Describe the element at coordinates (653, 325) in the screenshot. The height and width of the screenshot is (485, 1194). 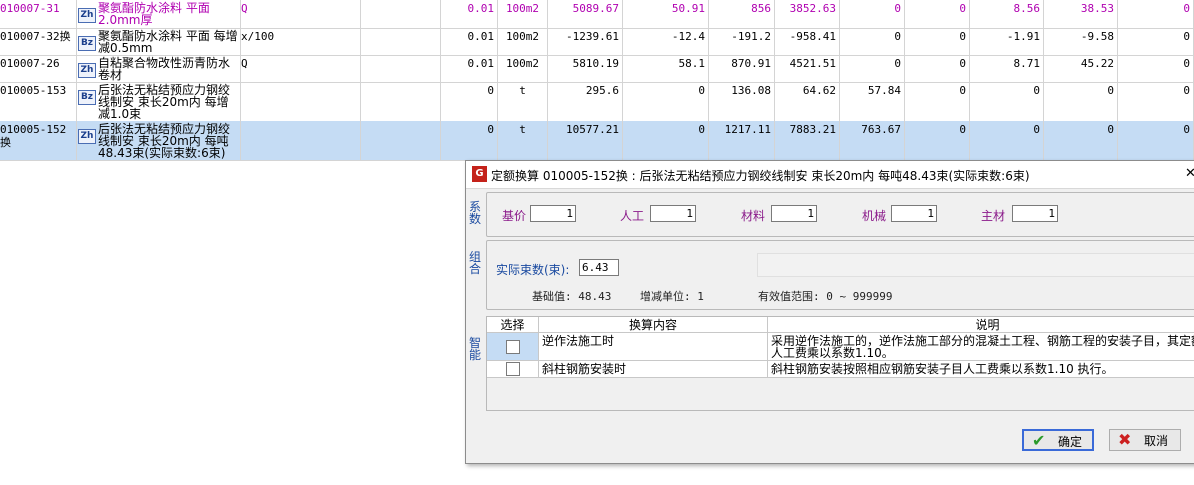
I see `header-content: 换算内容` at that location.